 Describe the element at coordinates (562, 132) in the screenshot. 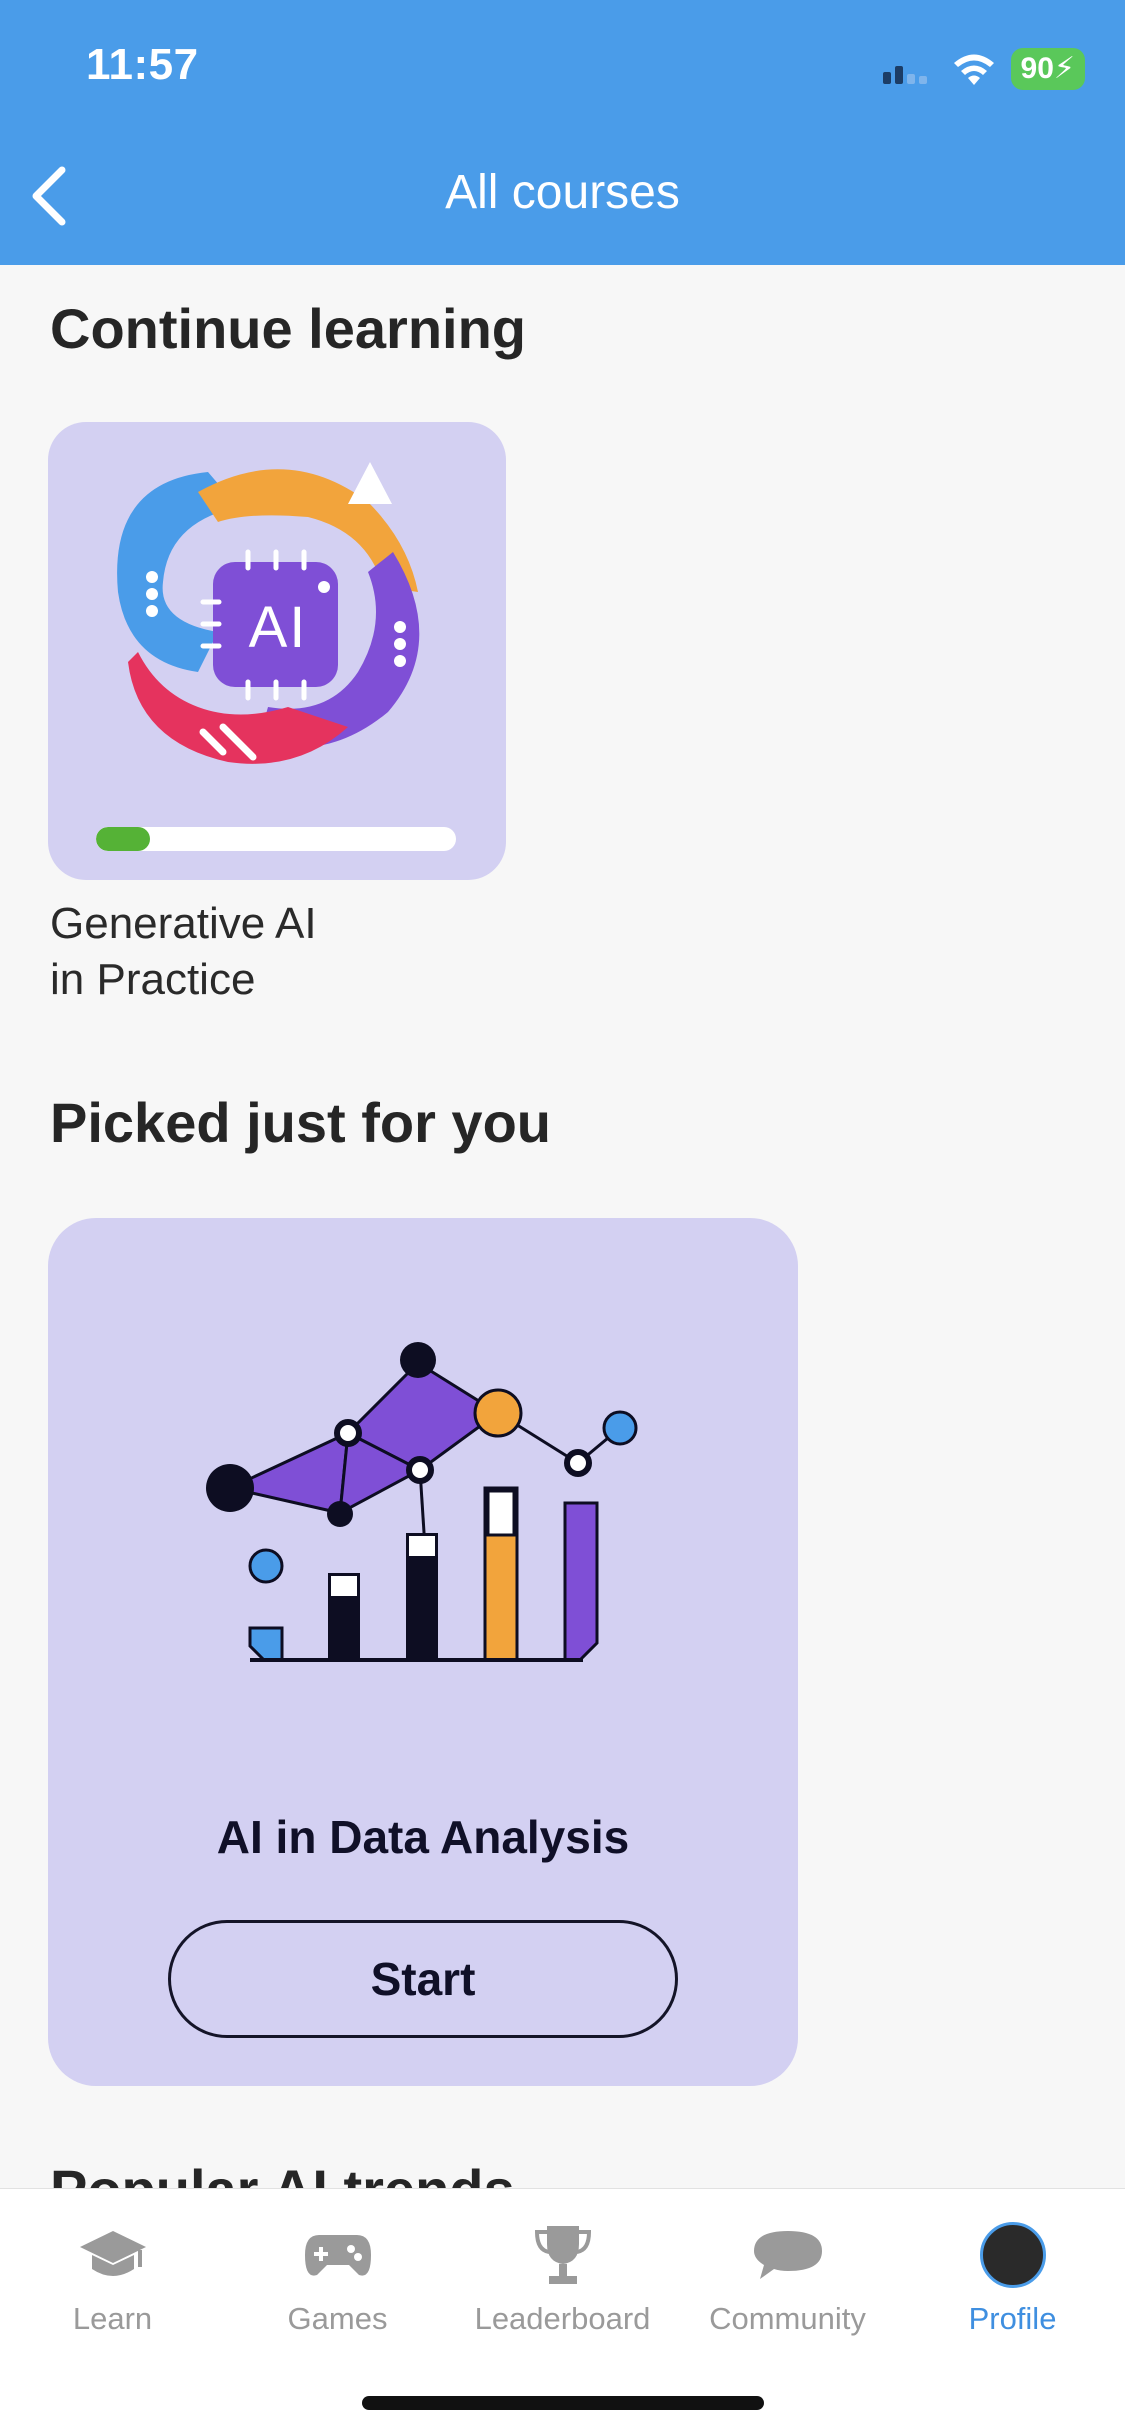

I see `top-bar: 11:57 90⚡ All courses` at that location.